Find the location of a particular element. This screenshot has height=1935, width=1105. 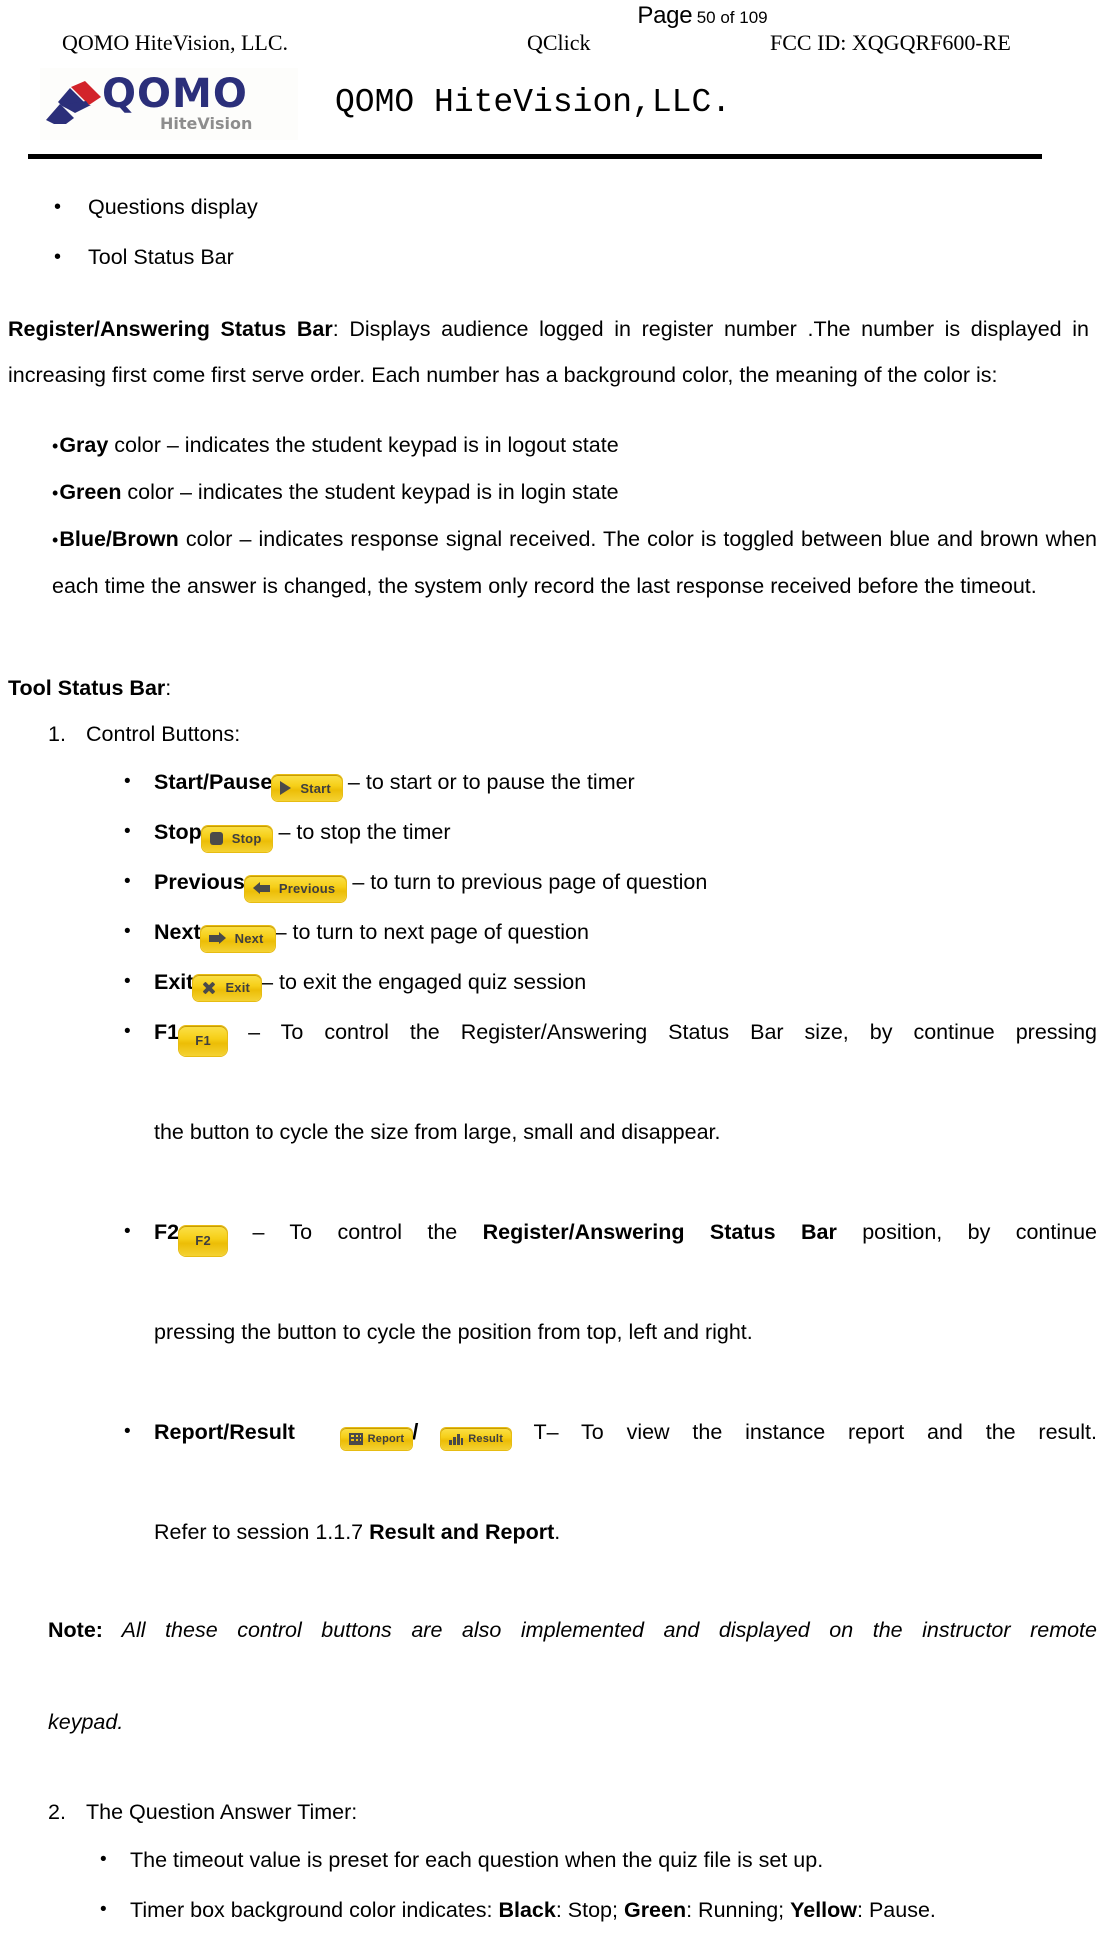

f1-button-label: F1 is located at coordinates (203, 1040).